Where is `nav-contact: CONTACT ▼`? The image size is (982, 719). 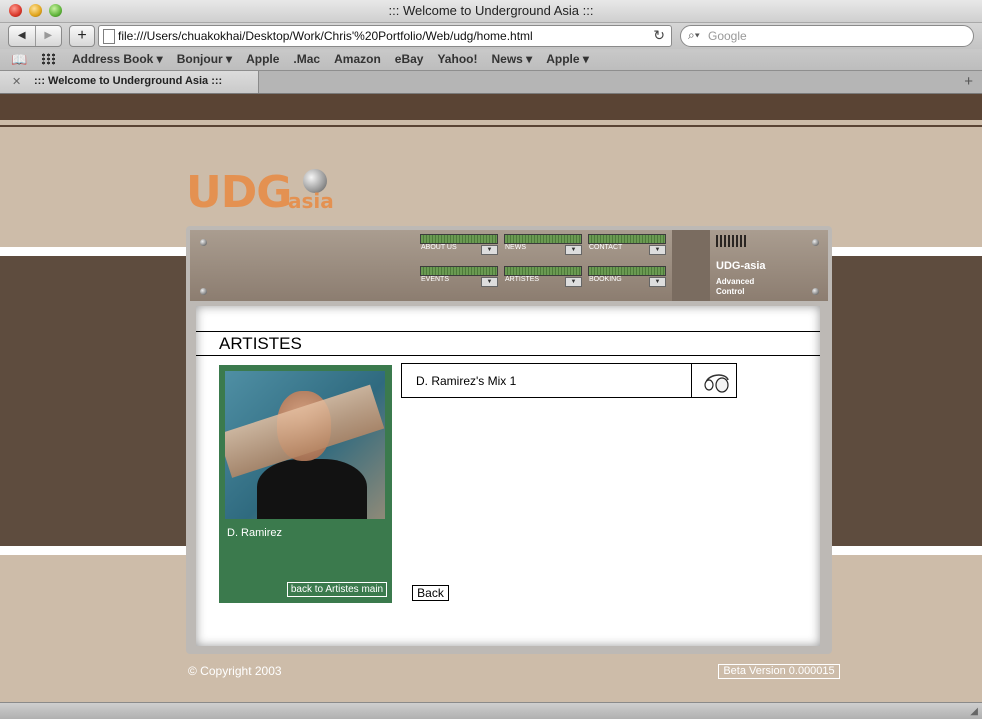
nav-contact: CONTACT ▼ is located at coordinates (627, 244).